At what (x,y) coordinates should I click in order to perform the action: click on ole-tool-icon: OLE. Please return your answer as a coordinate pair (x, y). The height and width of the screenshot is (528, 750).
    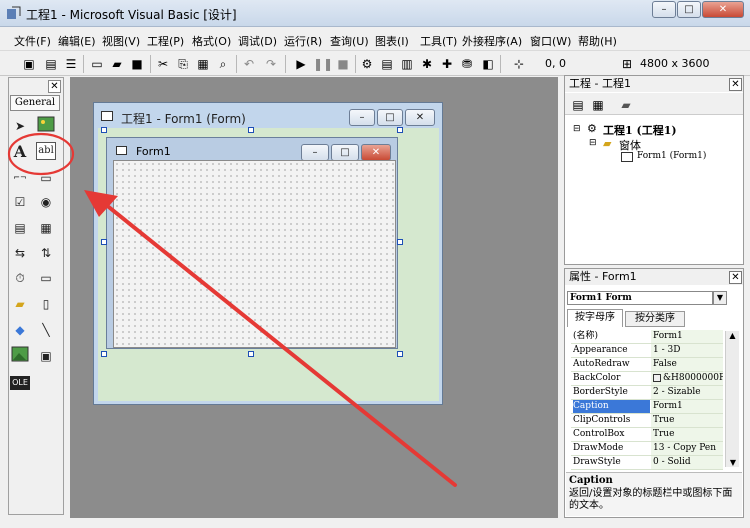
    Looking at the image, I should click on (20, 383).